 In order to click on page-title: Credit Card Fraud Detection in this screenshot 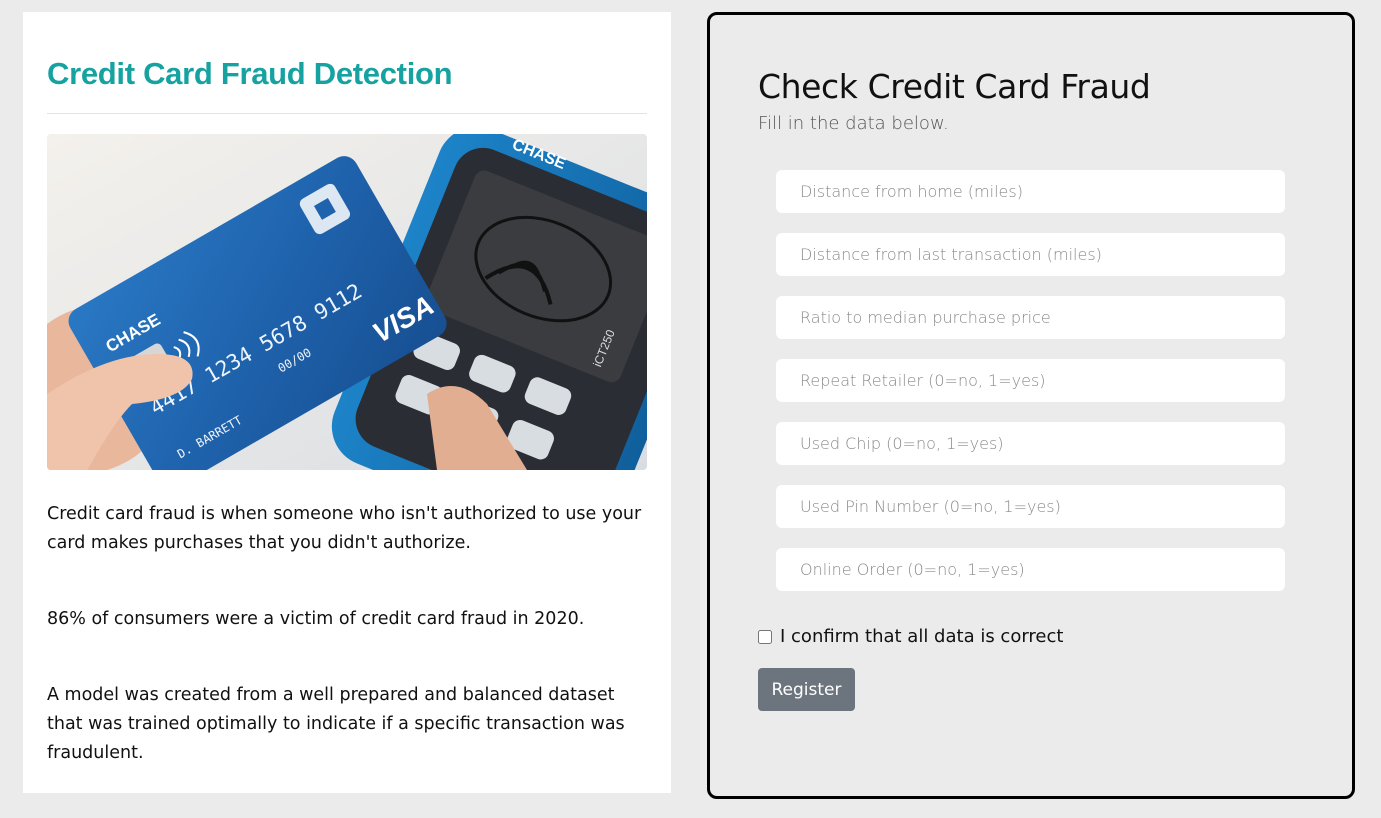, I will do `click(250, 73)`.